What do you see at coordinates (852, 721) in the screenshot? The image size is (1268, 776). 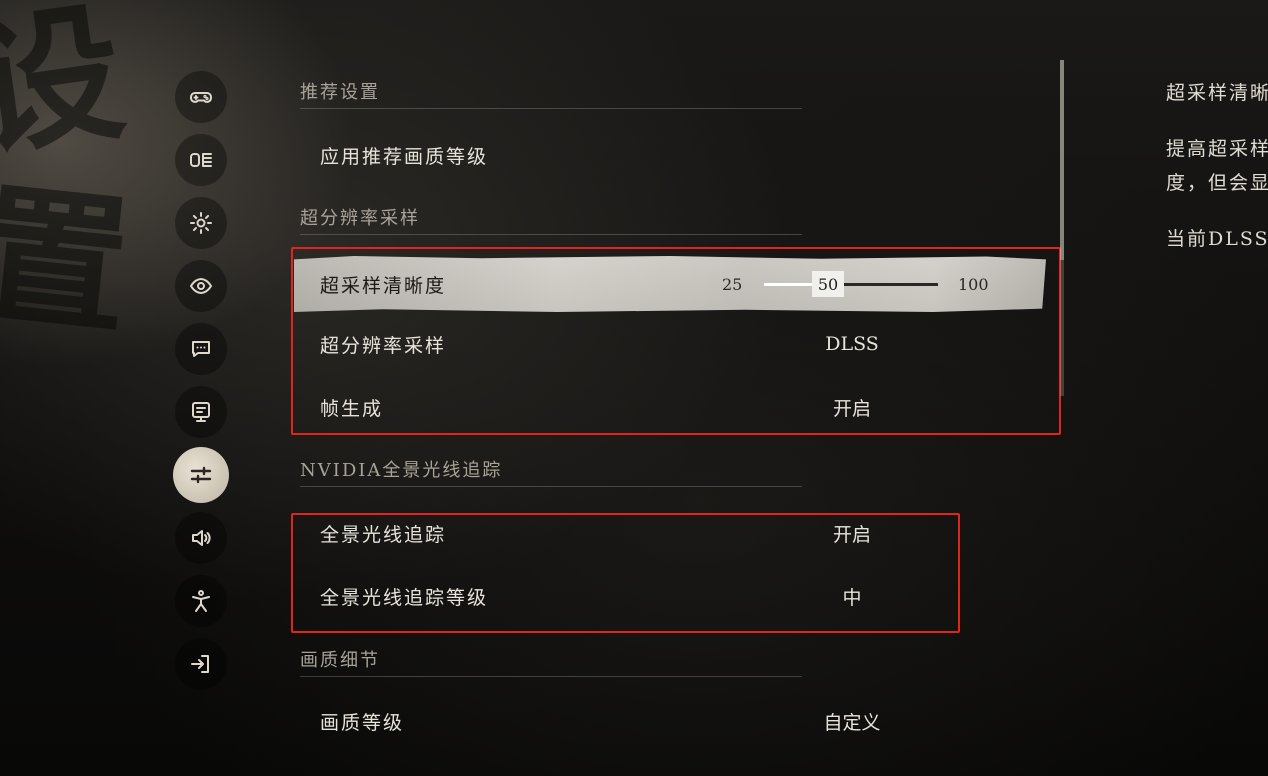 I see `quality-level-value: 自定义` at bounding box center [852, 721].